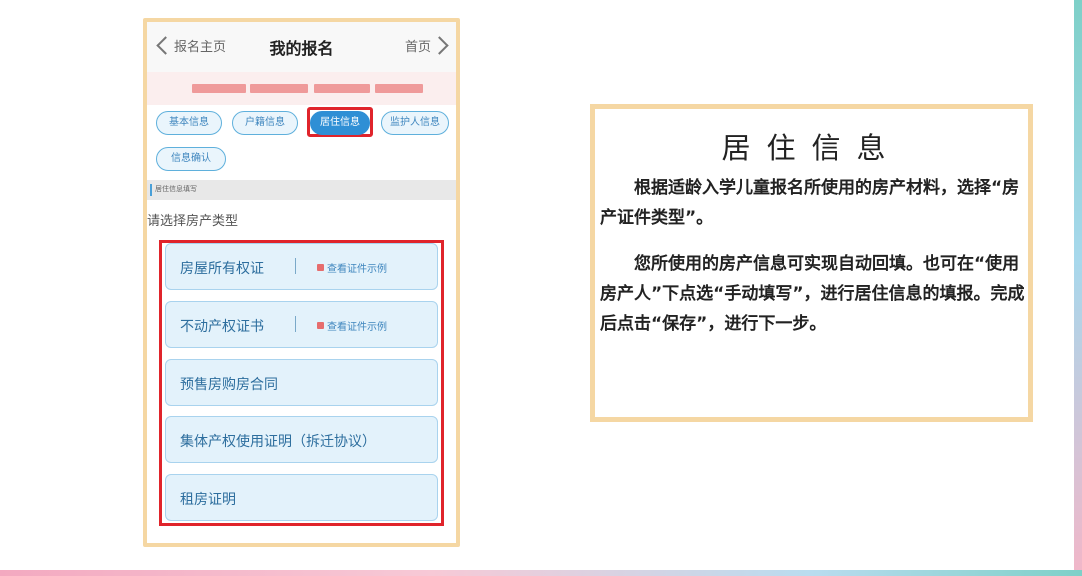  What do you see at coordinates (301, 324) in the screenshot?
I see `option-real-estate-certificate: 不动产权证书 查看证件示例` at bounding box center [301, 324].